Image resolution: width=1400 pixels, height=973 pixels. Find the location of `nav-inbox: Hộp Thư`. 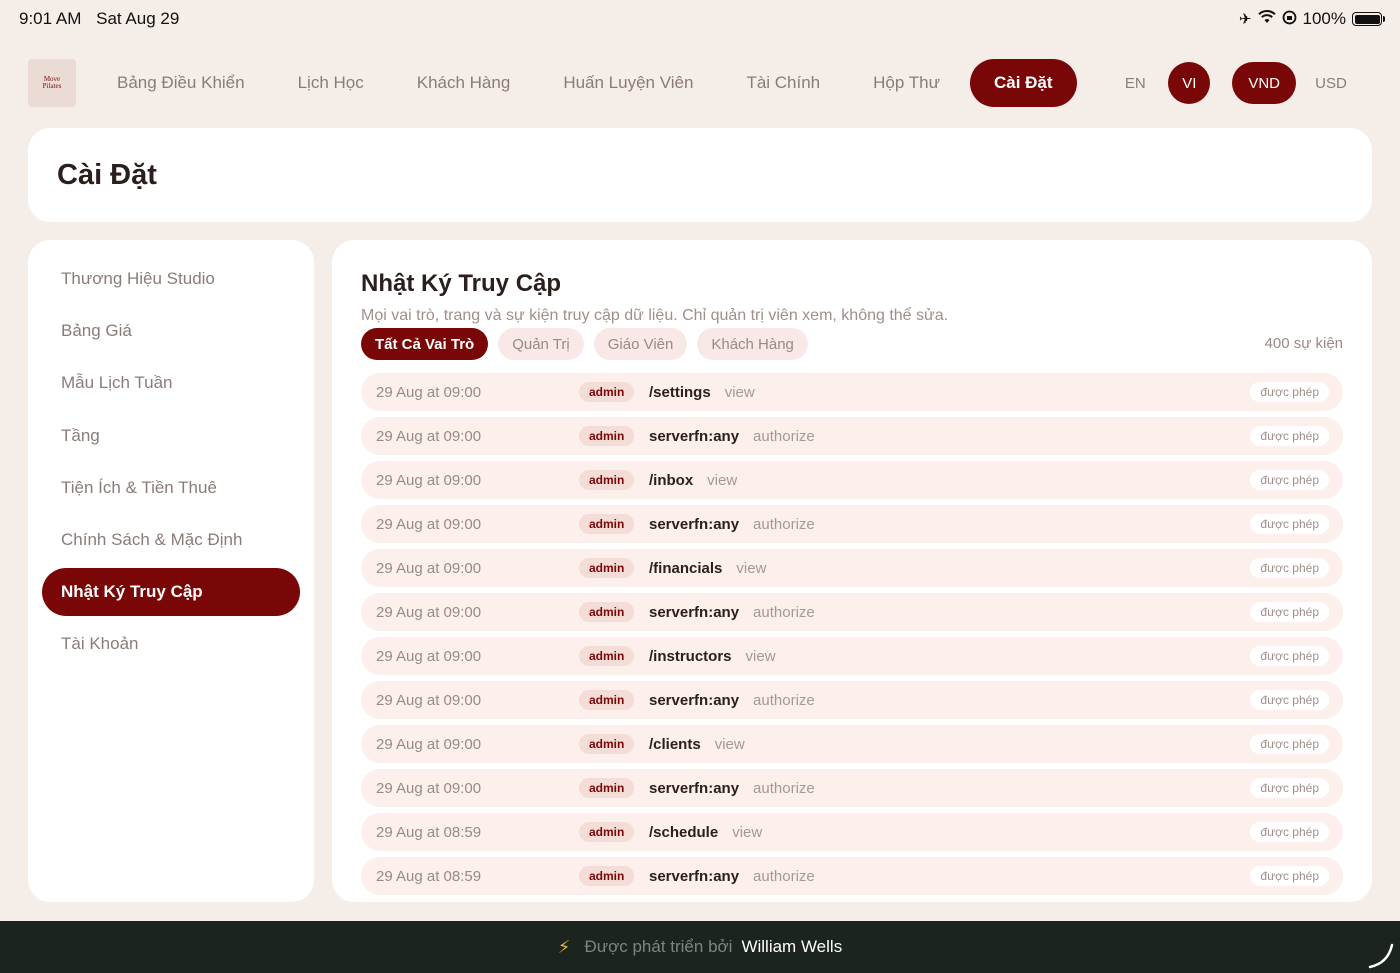

nav-inbox: Hộp Thư is located at coordinates (906, 83).